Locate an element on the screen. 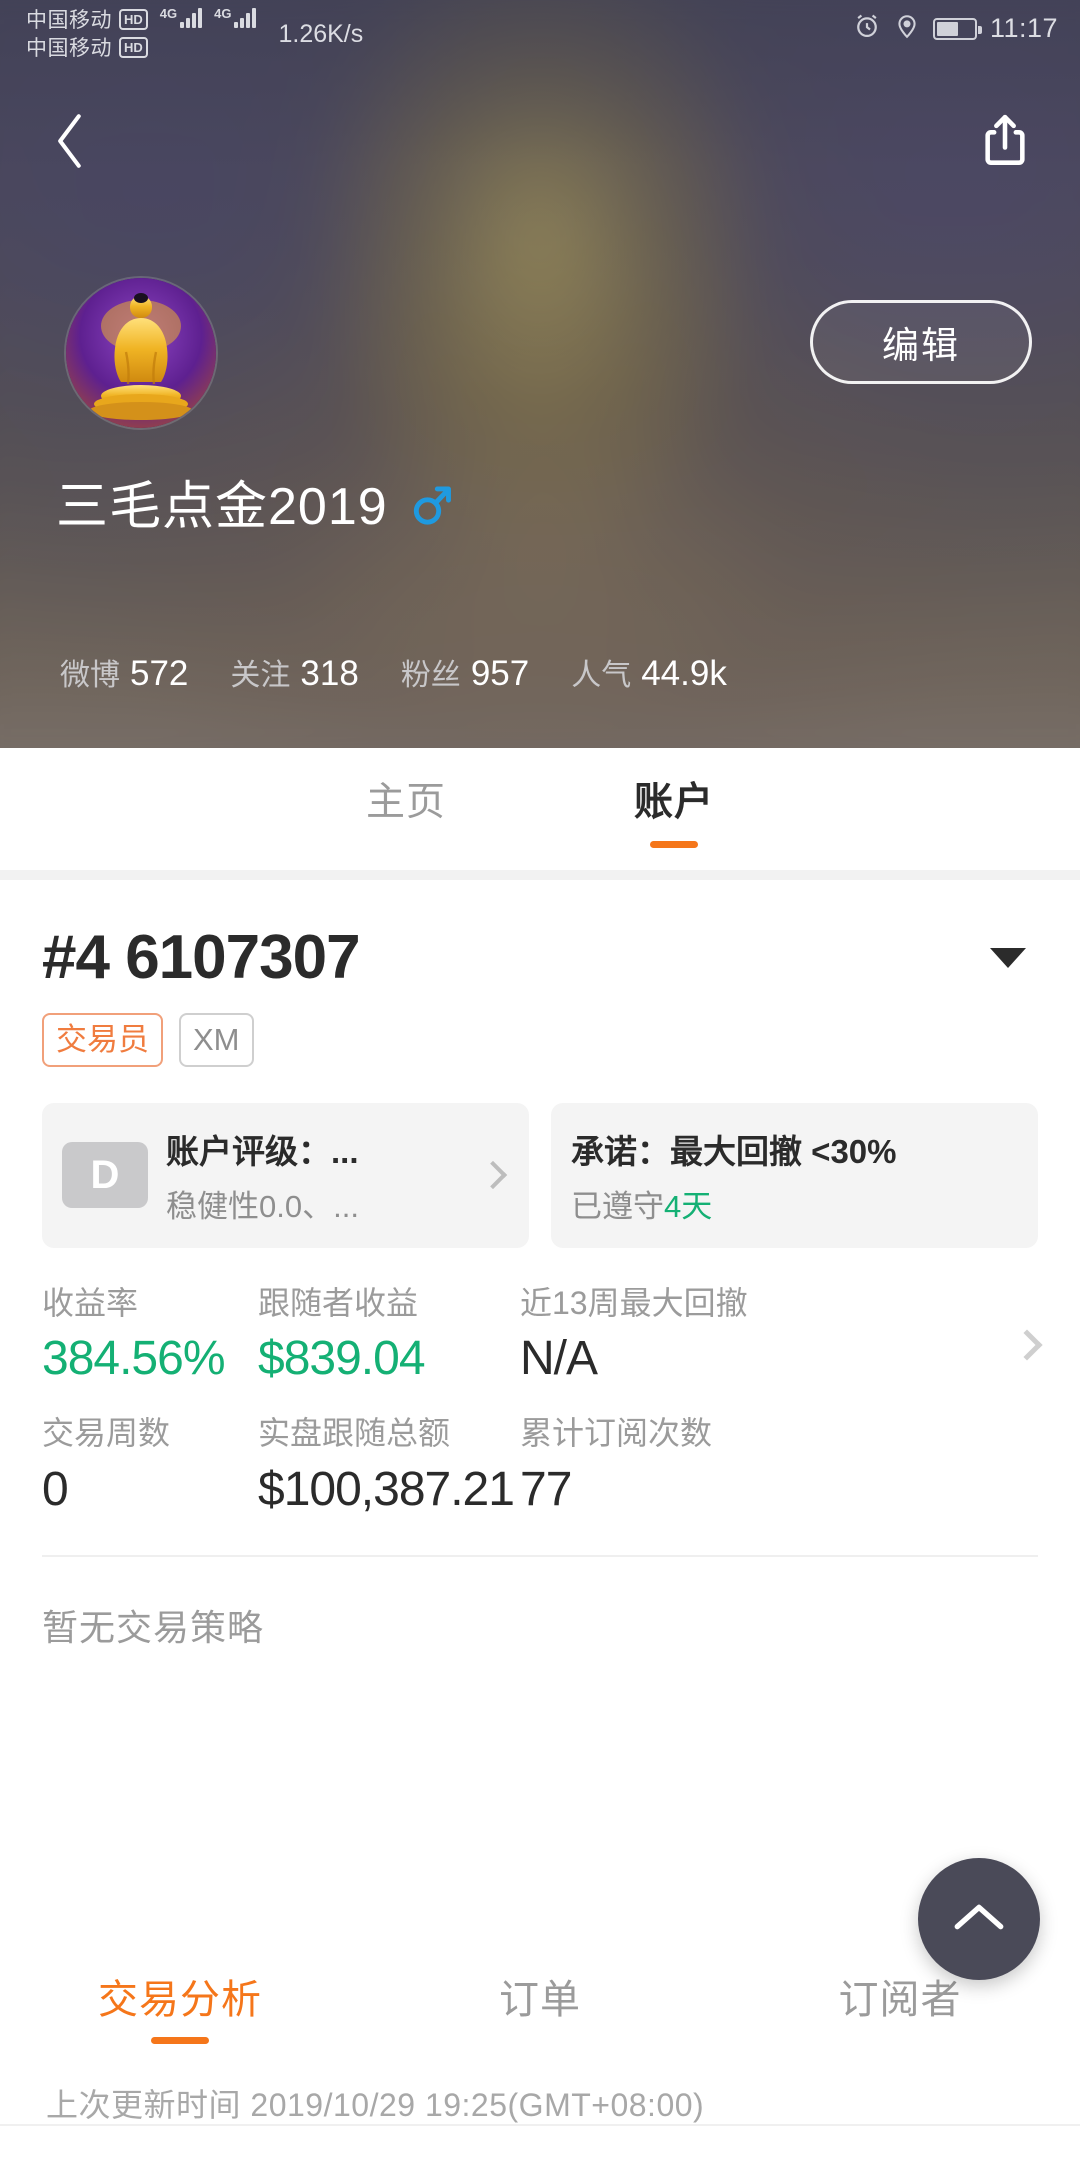 This screenshot has width=1080, height=2160. metric-trading-weeks-value: 0 is located at coordinates (55, 1489).